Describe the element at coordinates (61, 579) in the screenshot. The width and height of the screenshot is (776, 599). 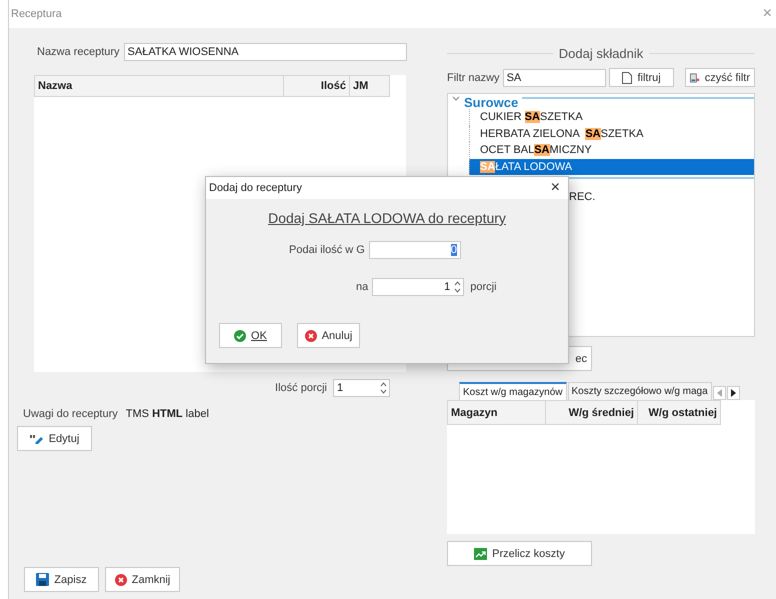
I see `save-button: Zapisz` at that location.